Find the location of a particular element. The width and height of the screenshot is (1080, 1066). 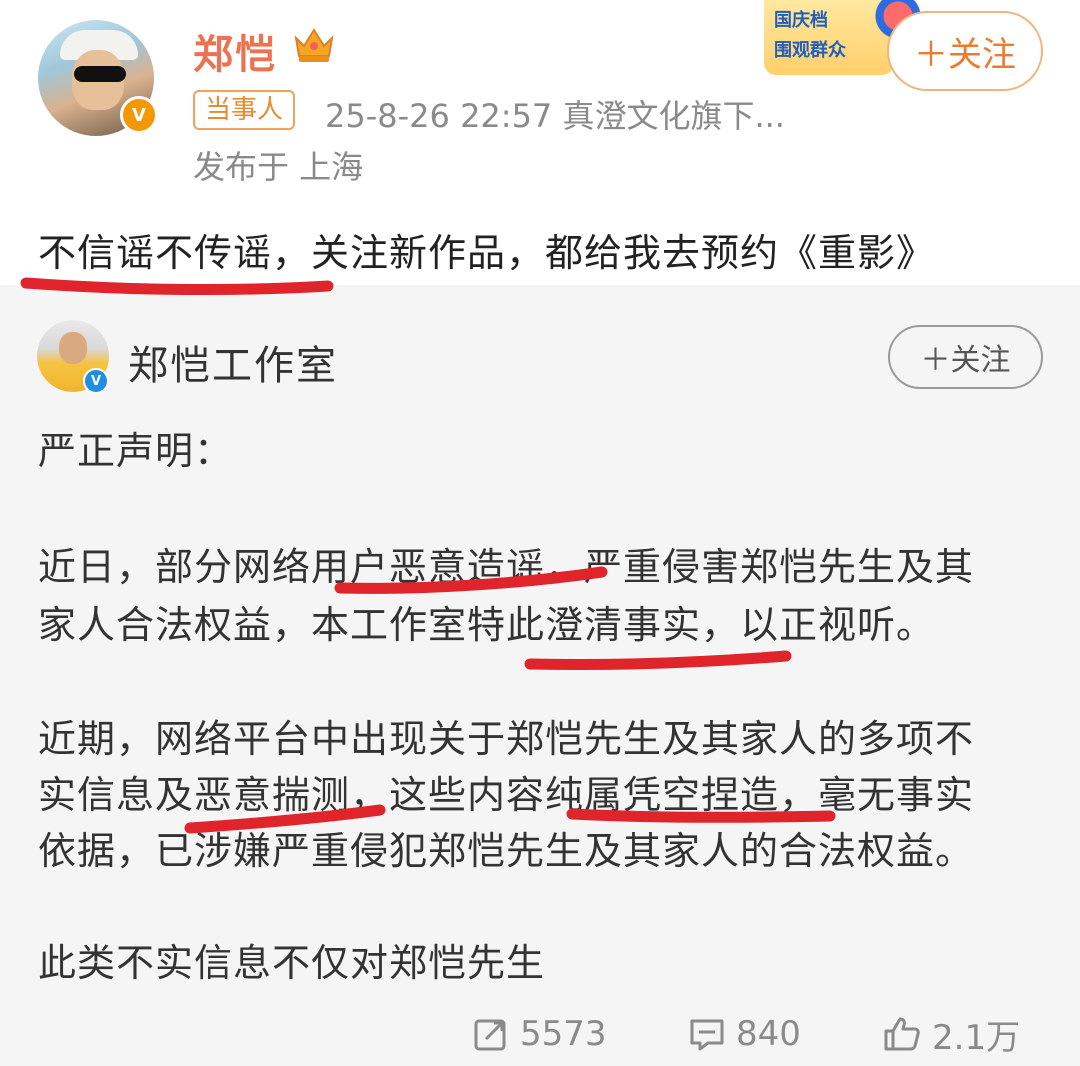

repost-icon is located at coordinates (490, 1035).